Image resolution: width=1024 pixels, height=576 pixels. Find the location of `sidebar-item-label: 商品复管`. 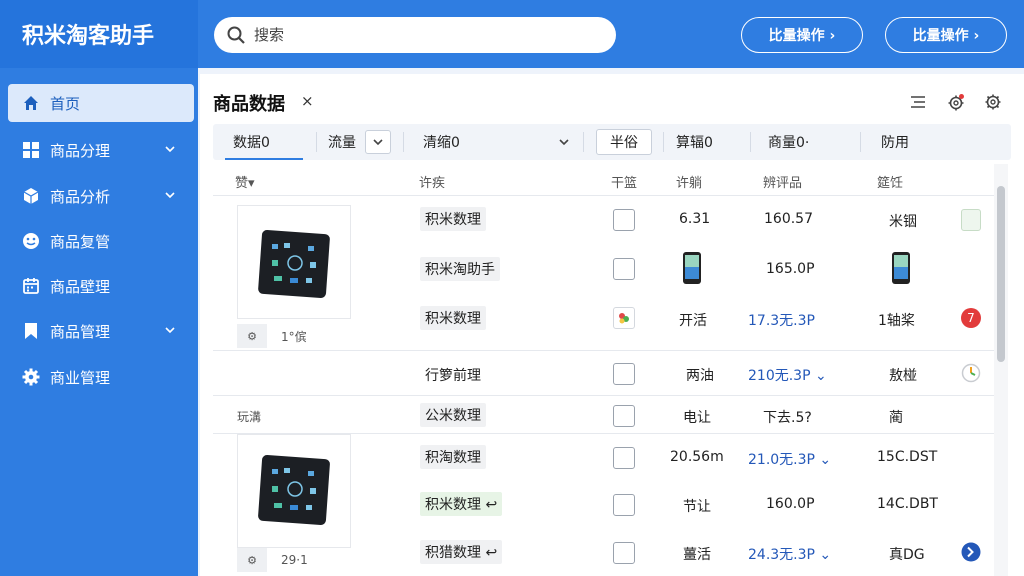

sidebar-item-label: 商品复管 is located at coordinates (80, 241).